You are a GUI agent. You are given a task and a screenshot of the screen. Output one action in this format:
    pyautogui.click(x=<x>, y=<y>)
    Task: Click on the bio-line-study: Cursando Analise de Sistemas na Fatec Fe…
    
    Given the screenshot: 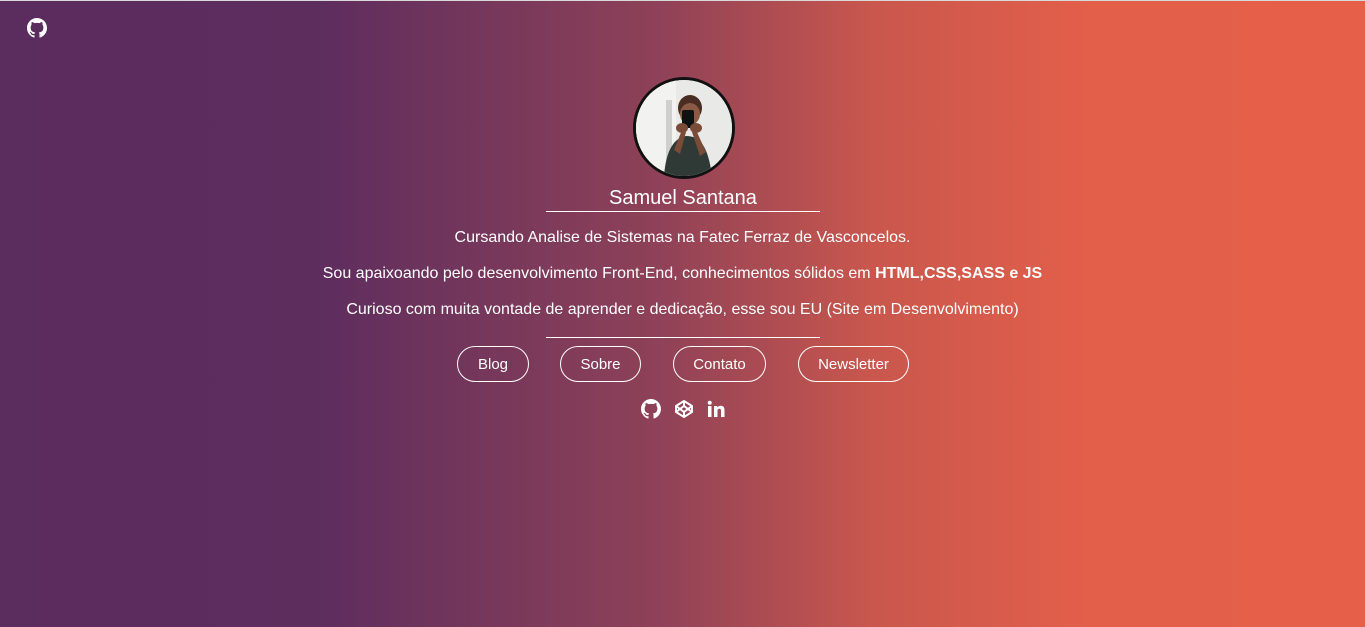 What is the action you would take?
    pyautogui.click(x=682, y=237)
    